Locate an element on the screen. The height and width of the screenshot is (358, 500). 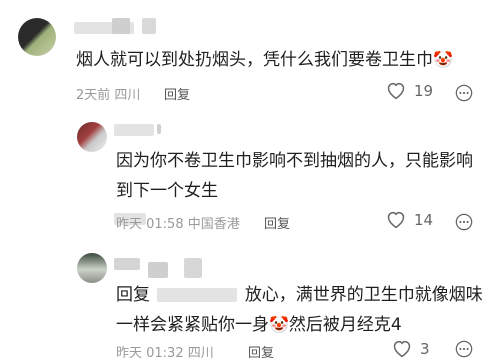
comment-text: 烟人就可以到处扔烟头，凭什么我们要卷卫生巾🤡 is located at coordinates (264, 60).